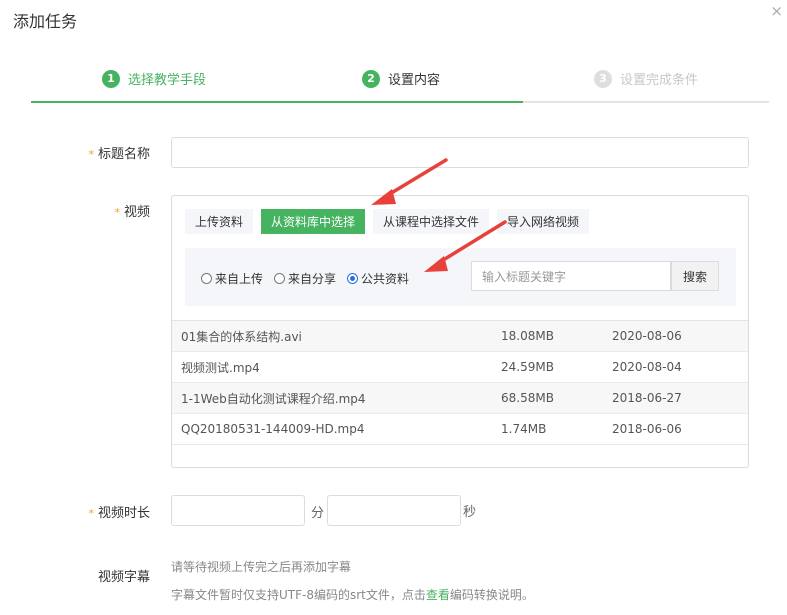 The image size is (787, 615). Describe the element at coordinates (220, 367) in the screenshot. I see `file-name: 视频测试.mp4` at that location.